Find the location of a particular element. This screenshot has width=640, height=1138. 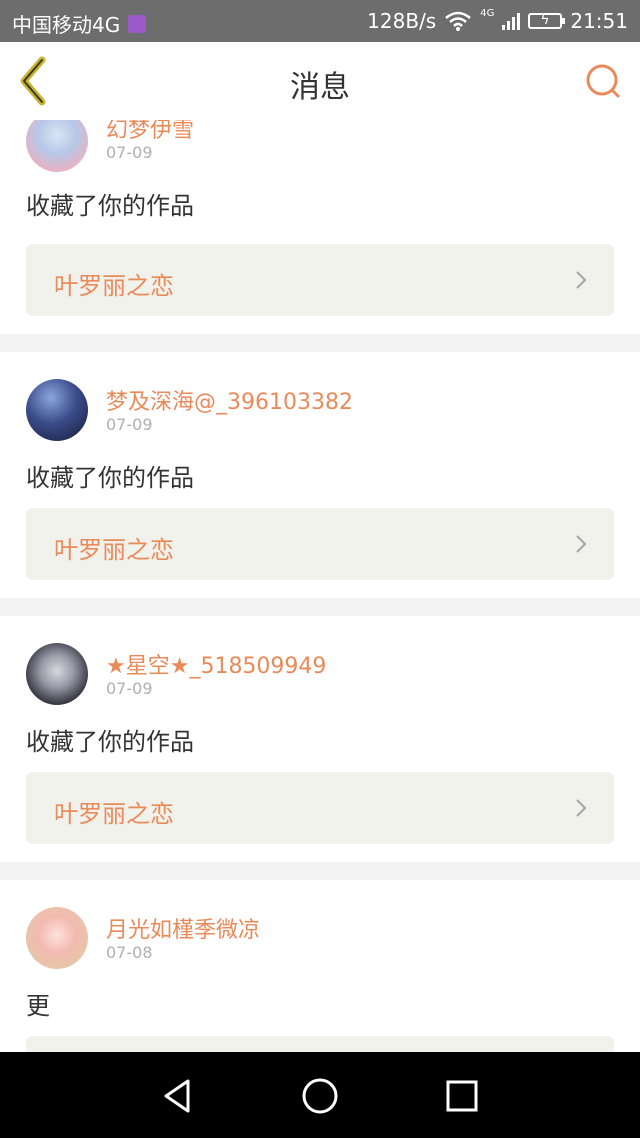

page-title: 消息 is located at coordinates (320, 87).